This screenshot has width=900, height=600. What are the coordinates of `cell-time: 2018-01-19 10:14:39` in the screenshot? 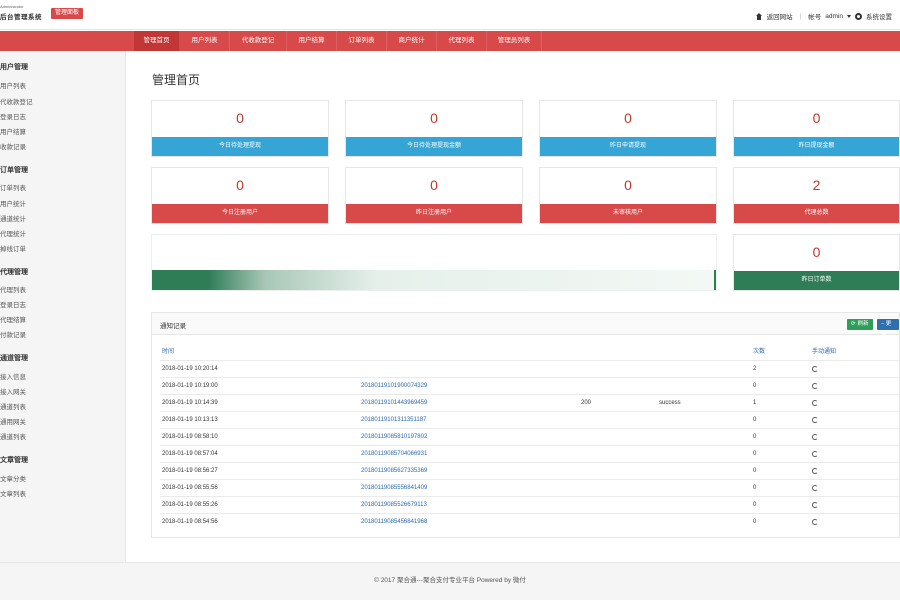 It's located at (190, 403).